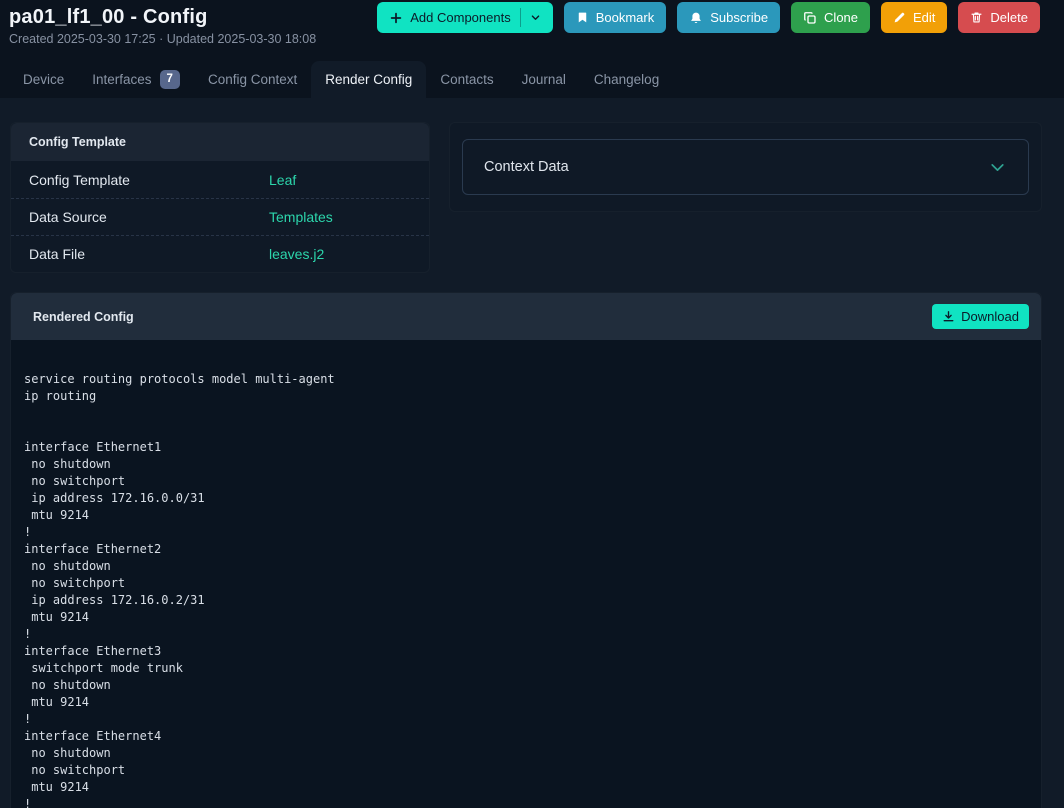  What do you see at coordinates (1009, 17) in the screenshot?
I see `delete-label: Delete` at bounding box center [1009, 17].